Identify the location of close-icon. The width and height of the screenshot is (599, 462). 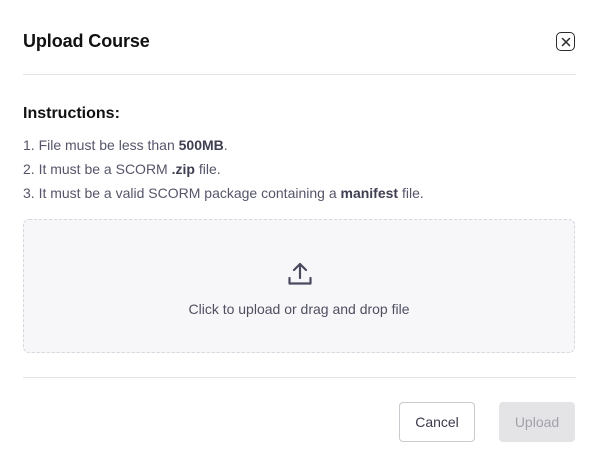
(565, 41).